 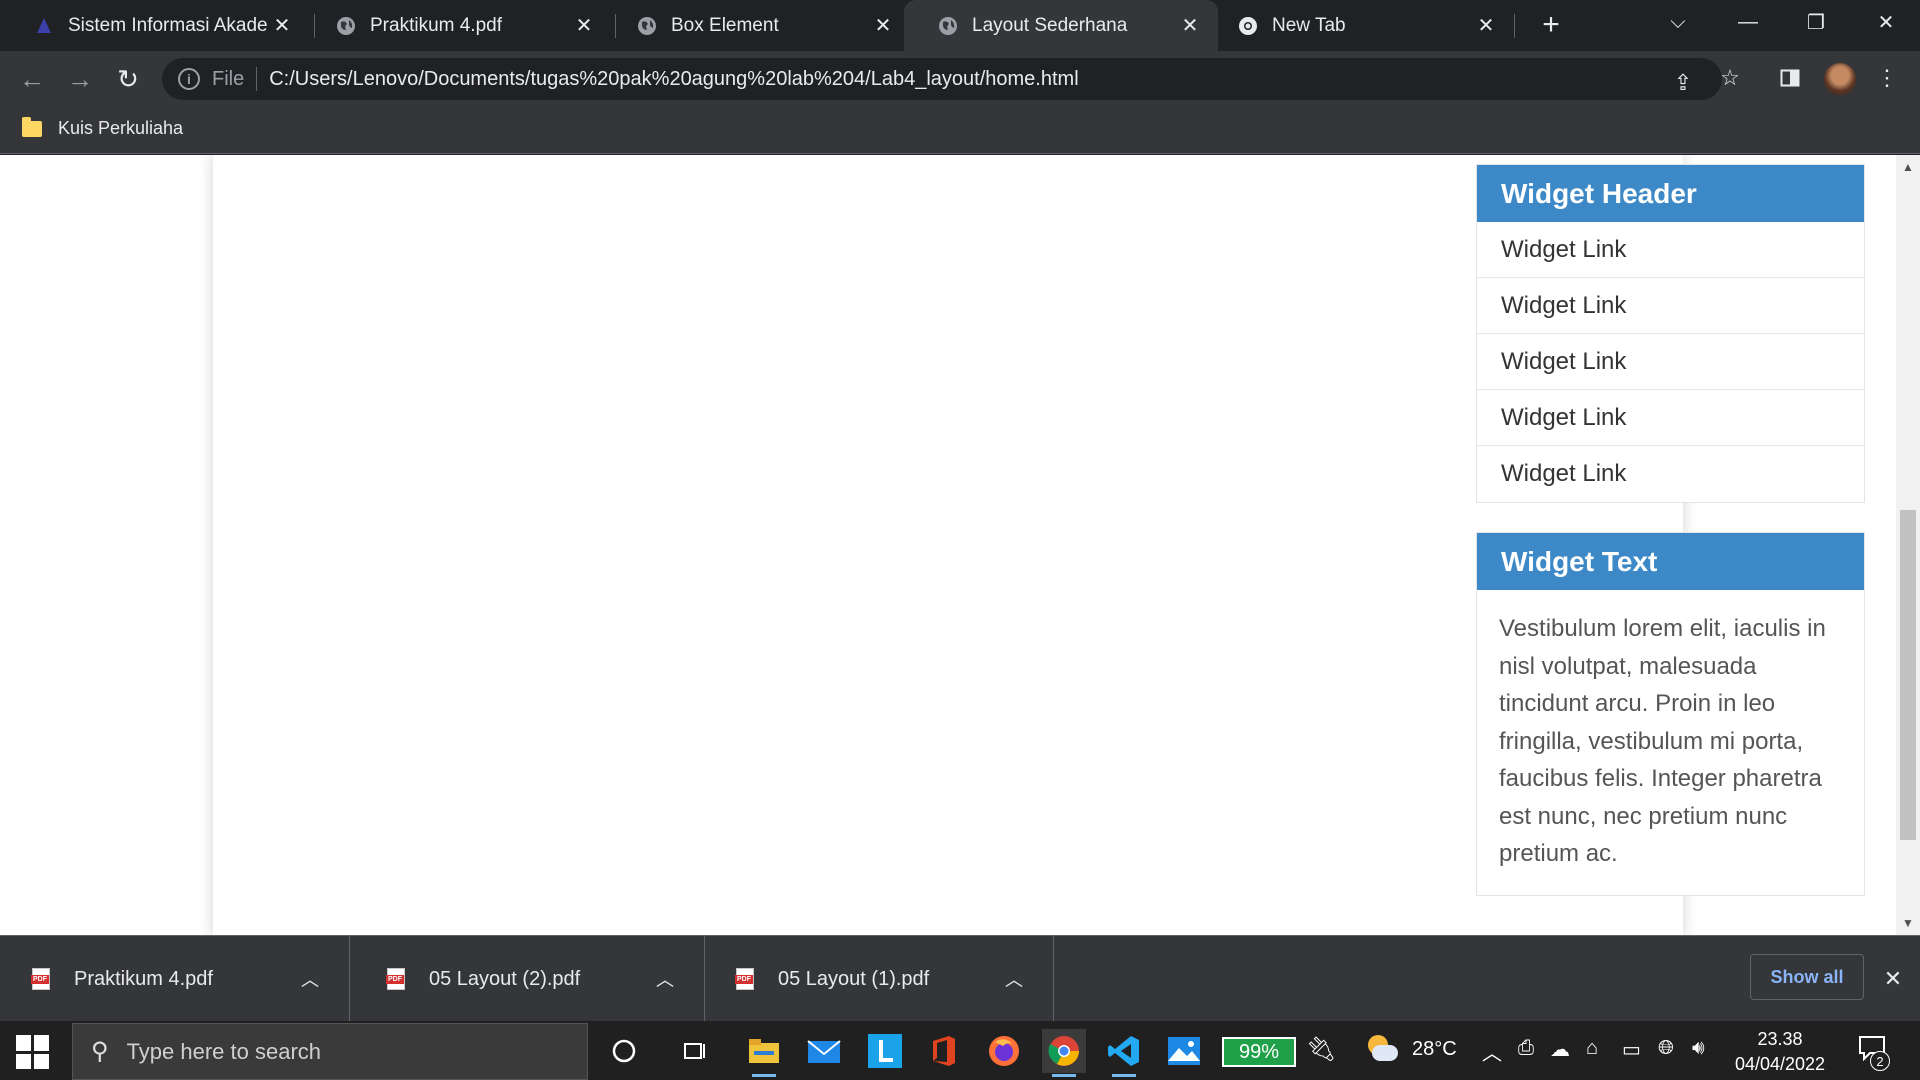 I want to click on meet-now-icon: ⎙, so click(x=1526, y=1048).